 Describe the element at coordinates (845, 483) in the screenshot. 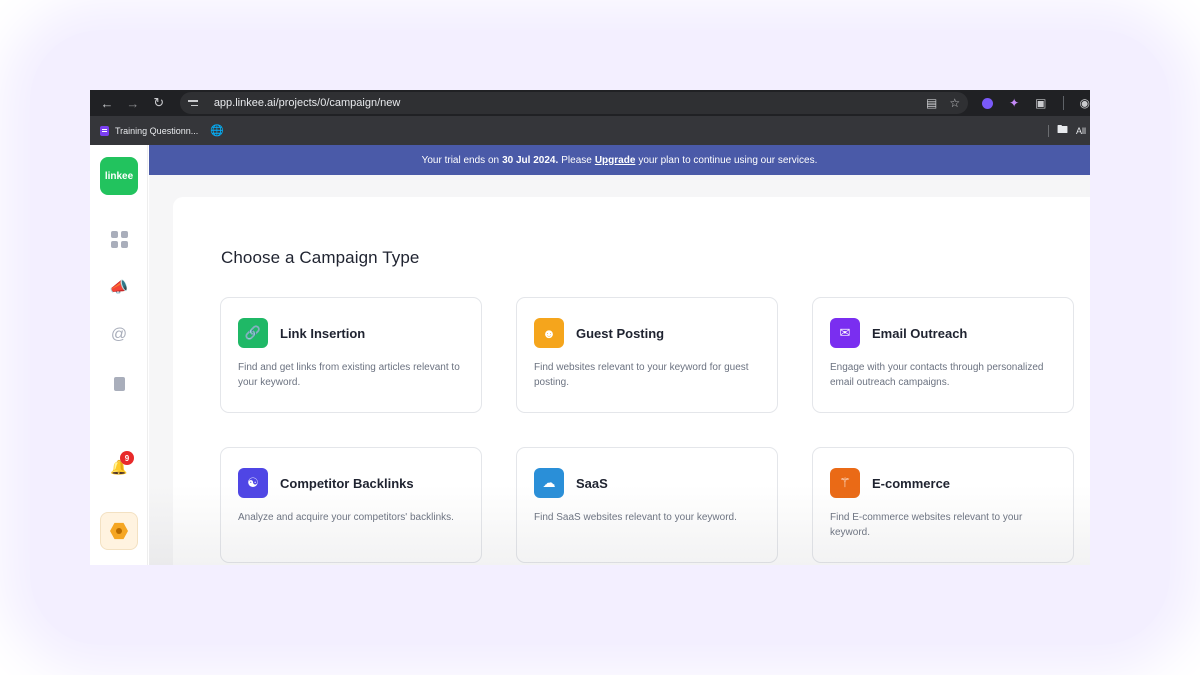

I see `basket-icon: ⚚` at that location.